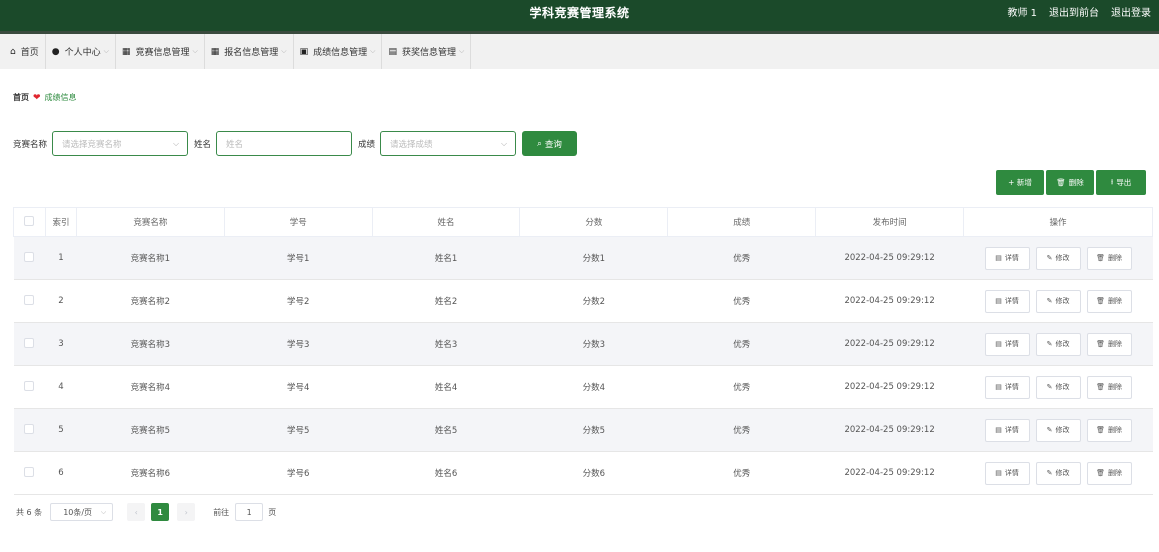 The image size is (1159, 552). Describe the element at coordinates (221, 512) in the screenshot. I see `goto-label: 前往` at that location.